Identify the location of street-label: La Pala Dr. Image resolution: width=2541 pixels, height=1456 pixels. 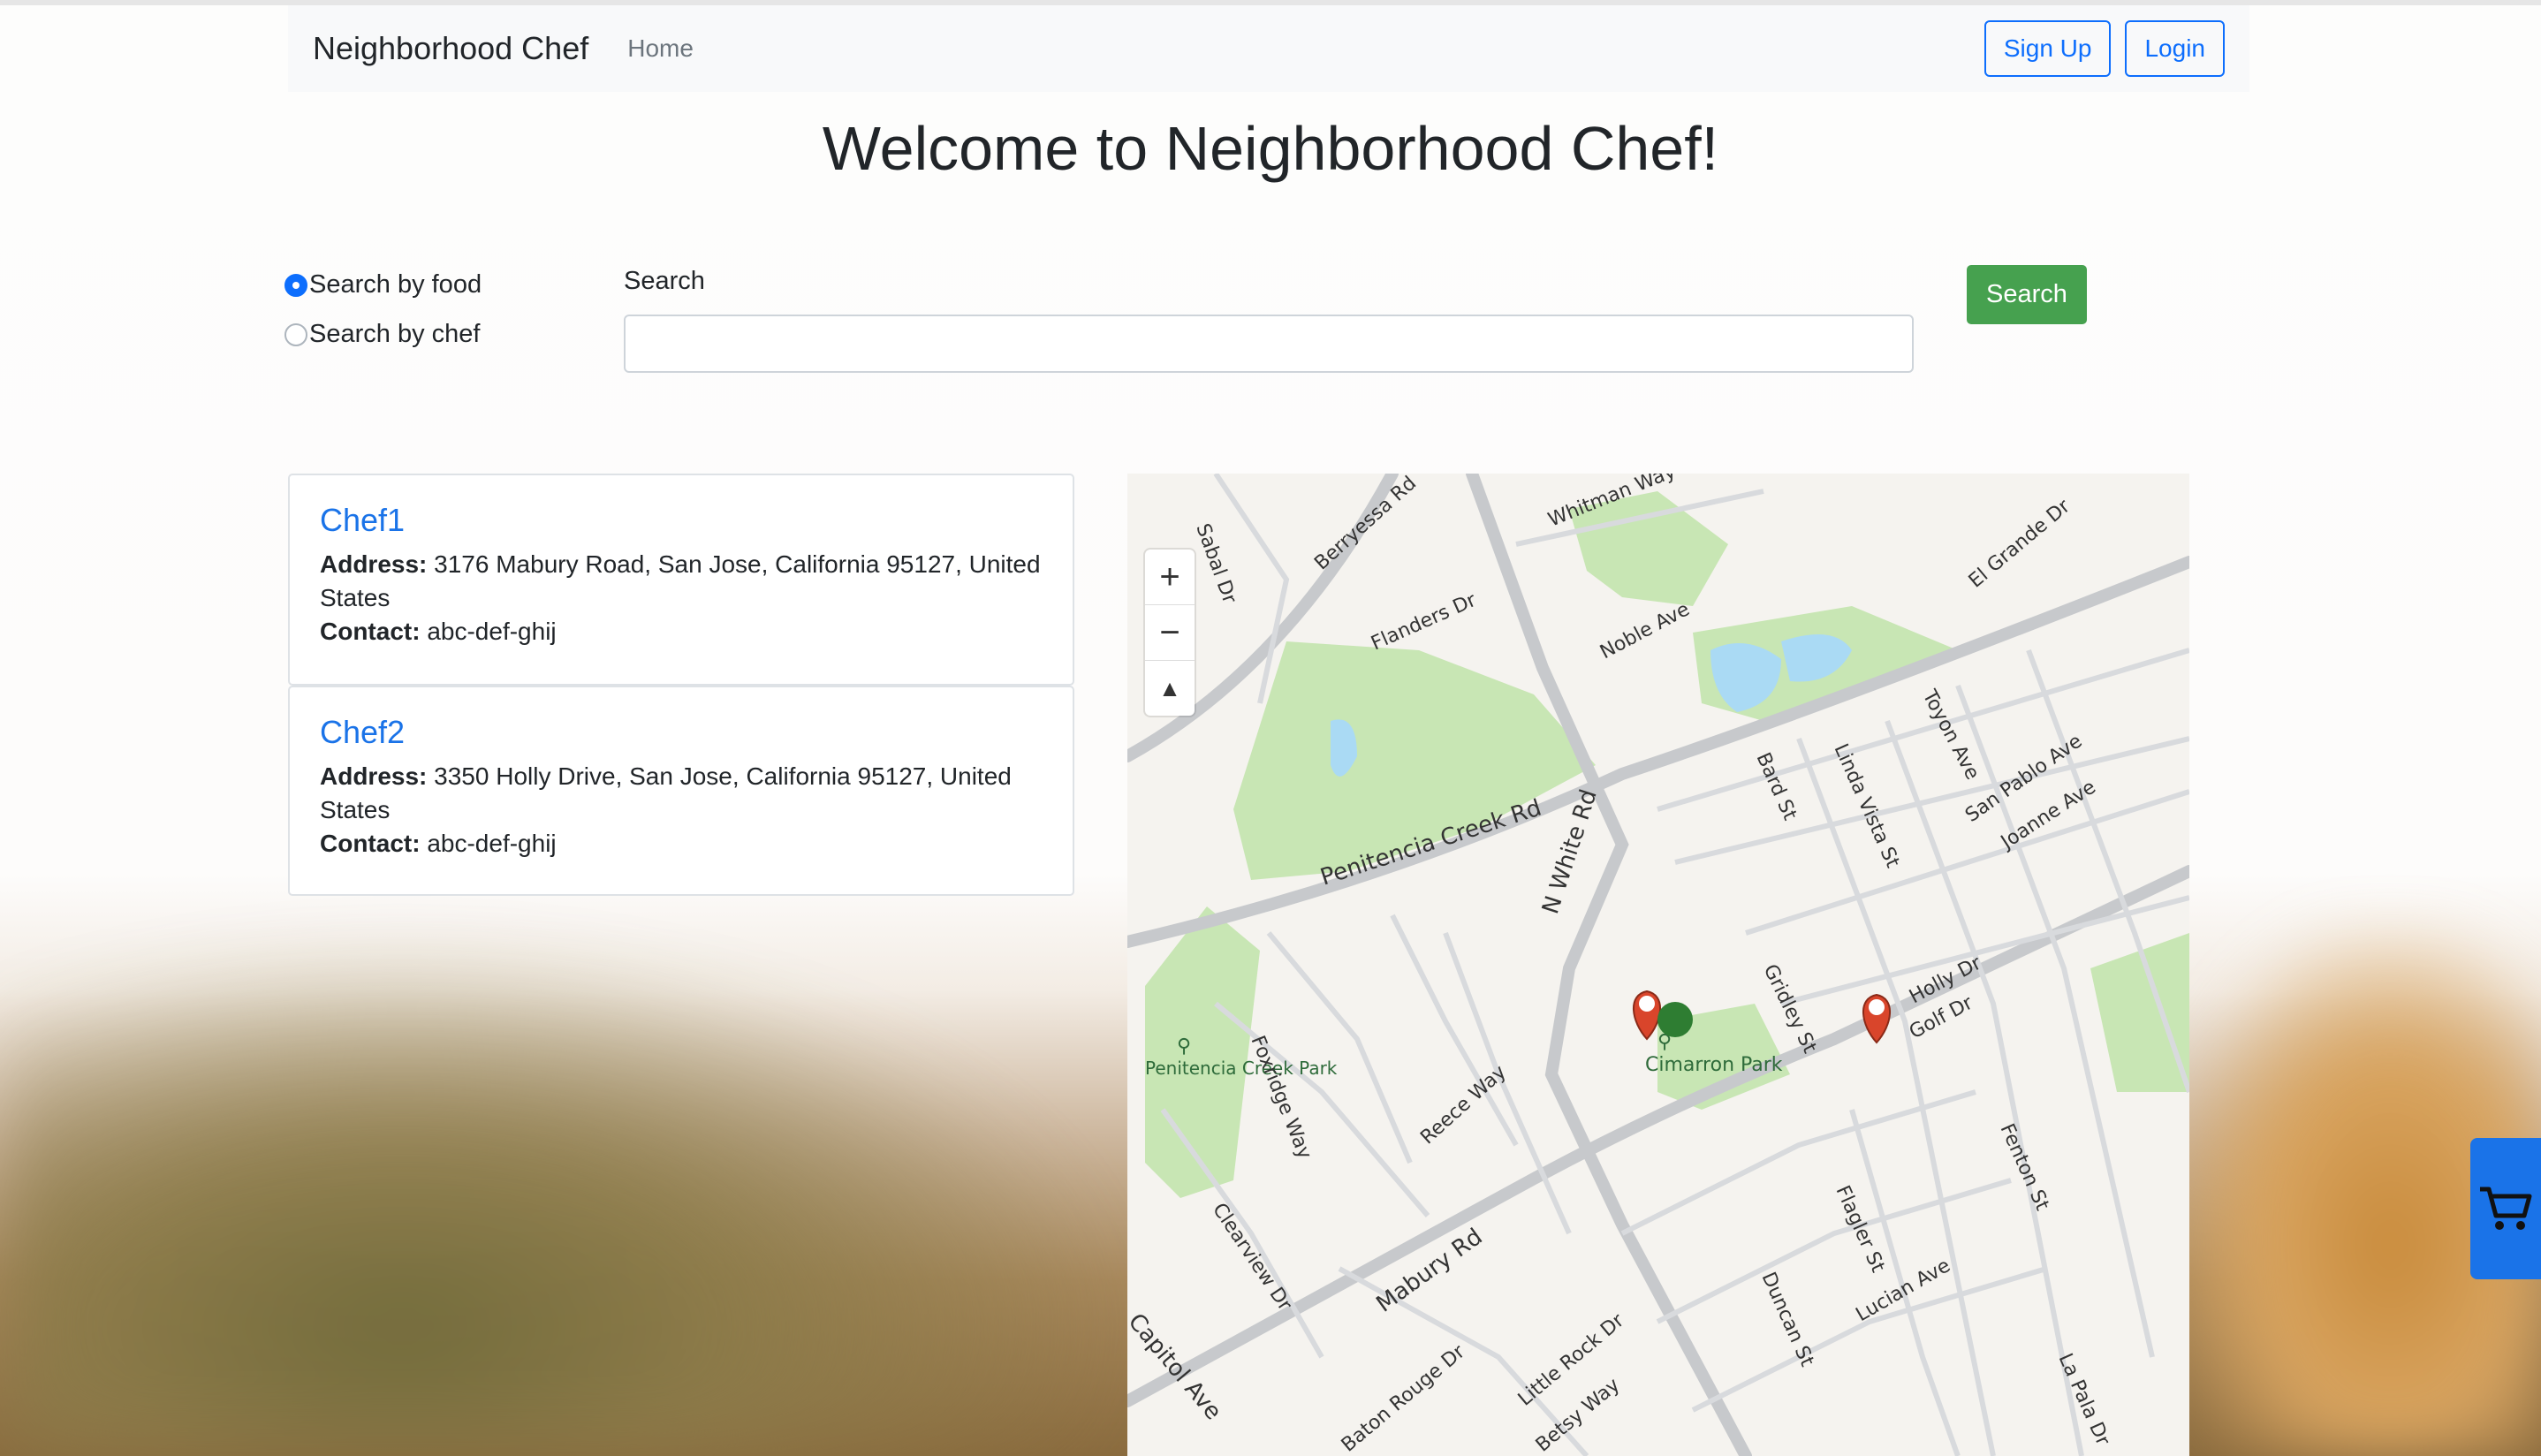
(2084, 1400).